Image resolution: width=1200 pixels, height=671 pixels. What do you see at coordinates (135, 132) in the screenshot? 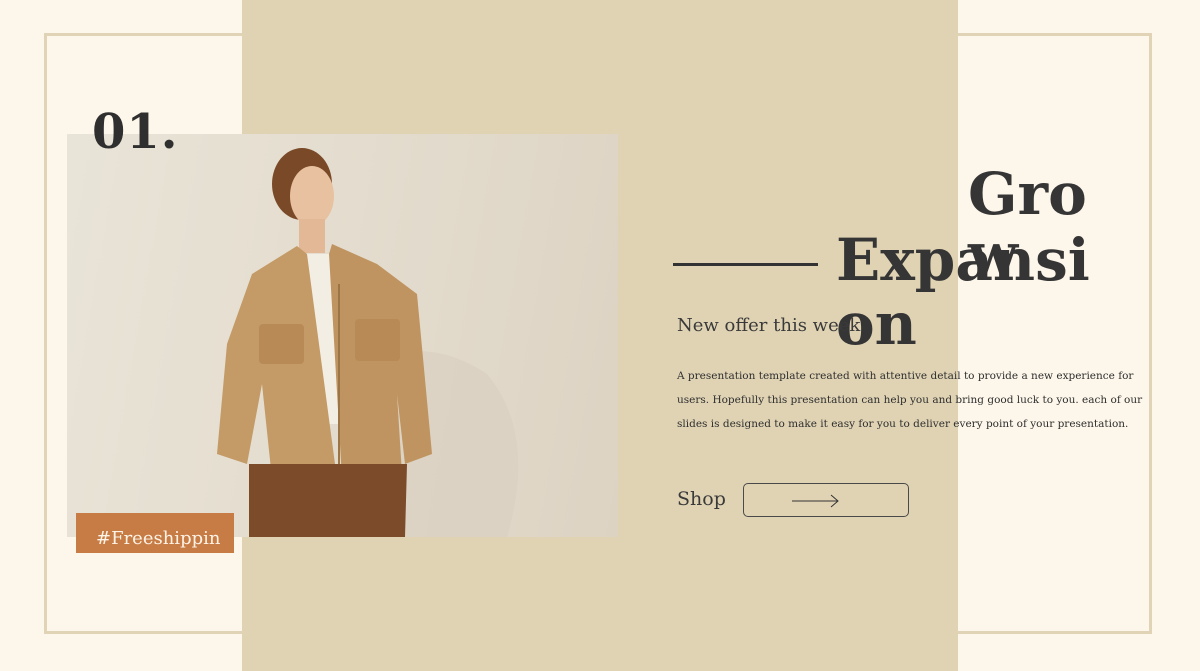
I see `slide-number: 01.` at bounding box center [135, 132].